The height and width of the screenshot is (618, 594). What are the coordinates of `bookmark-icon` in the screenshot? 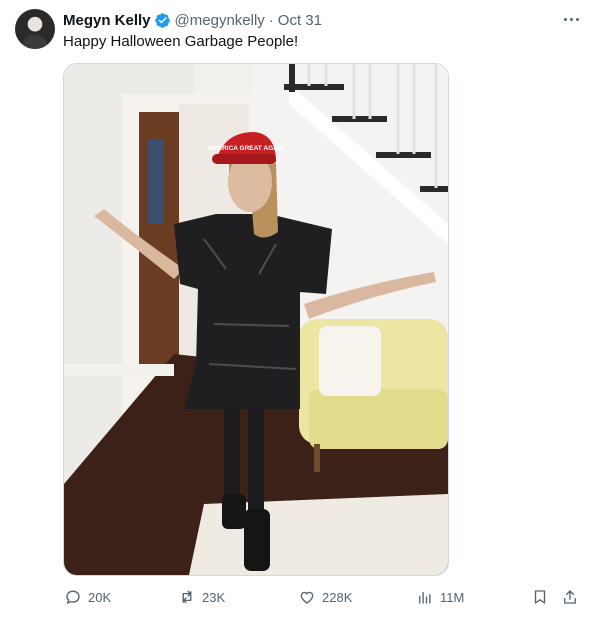 It's located at (540, 597).